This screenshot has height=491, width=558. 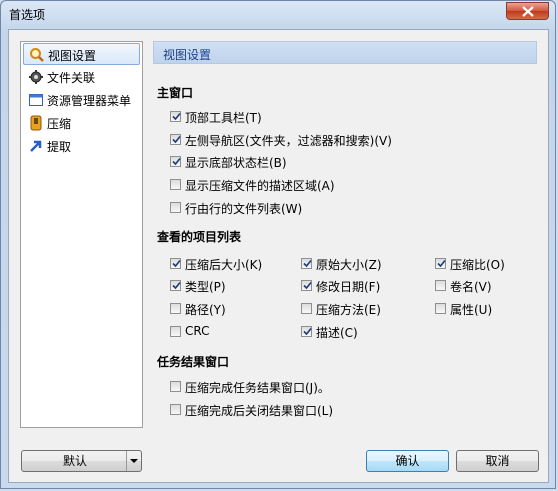 What do you see at coordinates (89, 101) in the screenshot?
I see `sidebar-item-label: 资源管理器菜单` at bounding box center [89, 101].